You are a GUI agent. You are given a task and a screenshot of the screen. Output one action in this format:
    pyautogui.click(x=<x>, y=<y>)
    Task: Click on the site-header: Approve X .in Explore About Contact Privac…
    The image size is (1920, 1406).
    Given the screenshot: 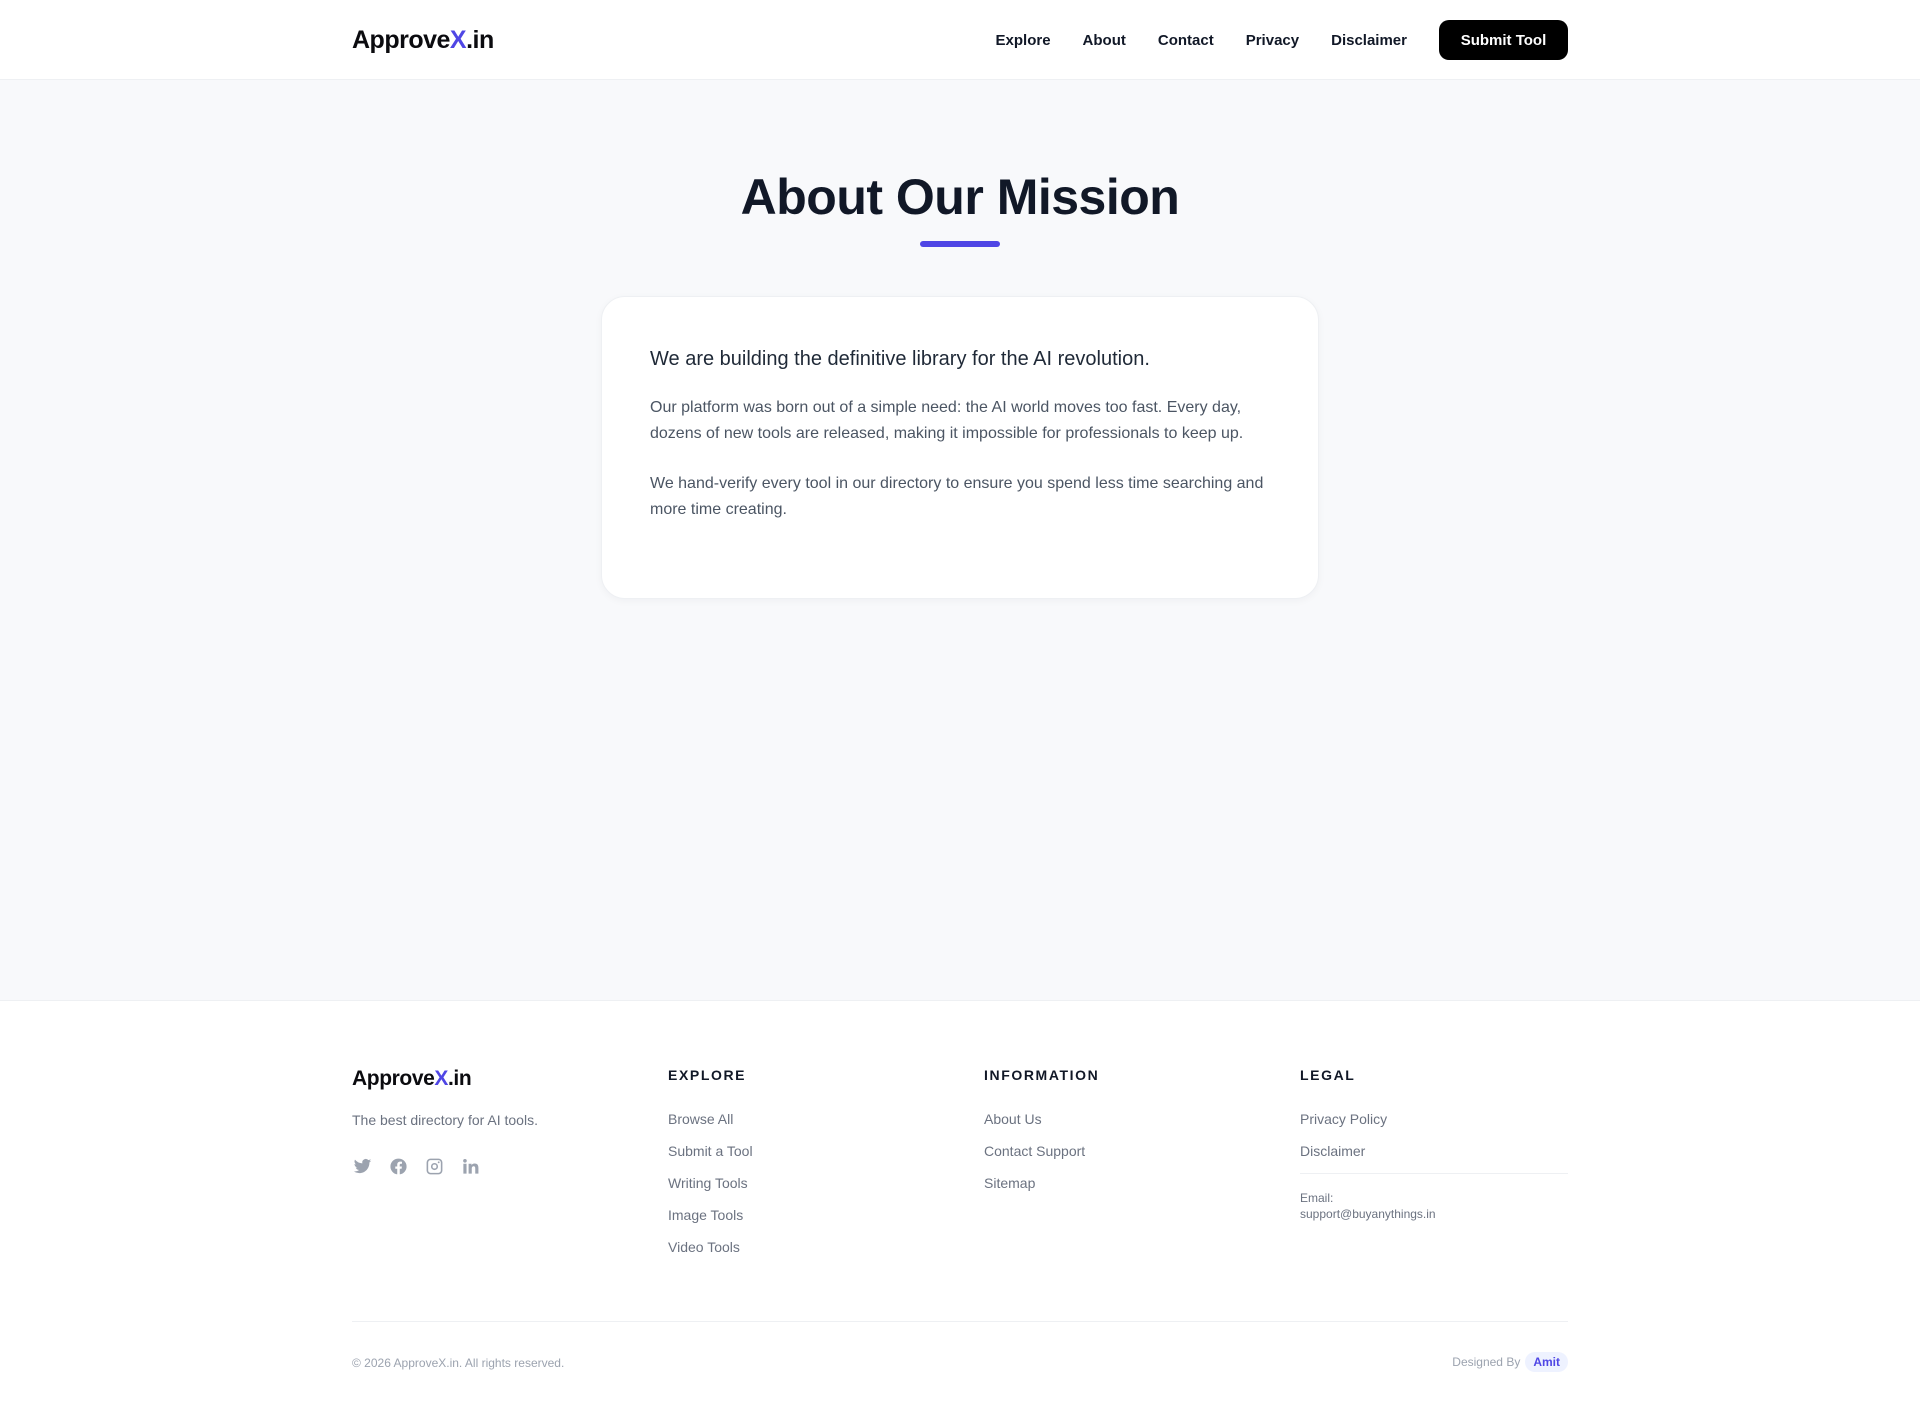 What is the action you would take?
    pyautogui.click(x=960, y=40)
    